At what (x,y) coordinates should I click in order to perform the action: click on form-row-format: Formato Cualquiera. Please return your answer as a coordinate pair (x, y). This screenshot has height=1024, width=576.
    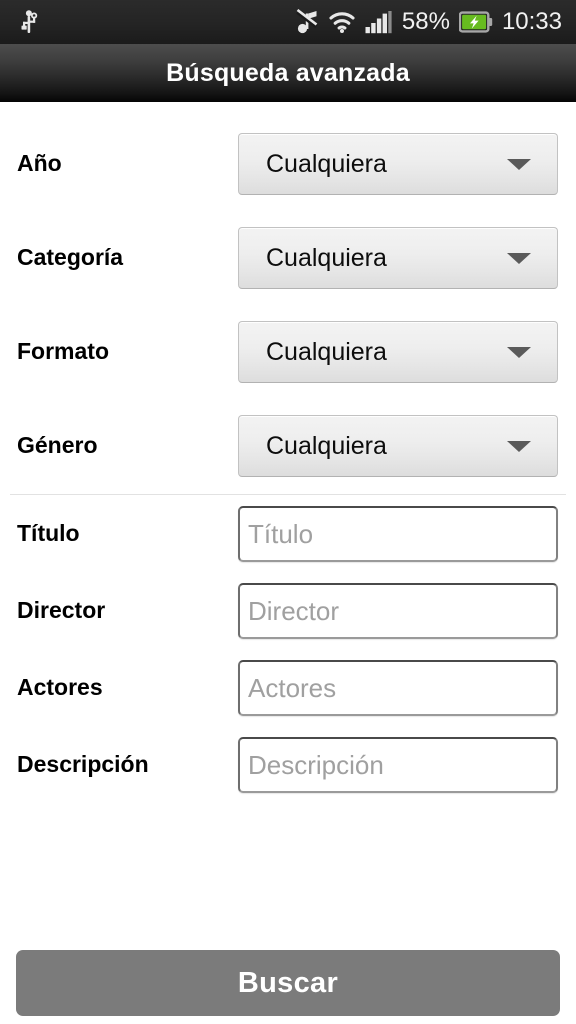
    Looking at the image, I should click on (288, 352).